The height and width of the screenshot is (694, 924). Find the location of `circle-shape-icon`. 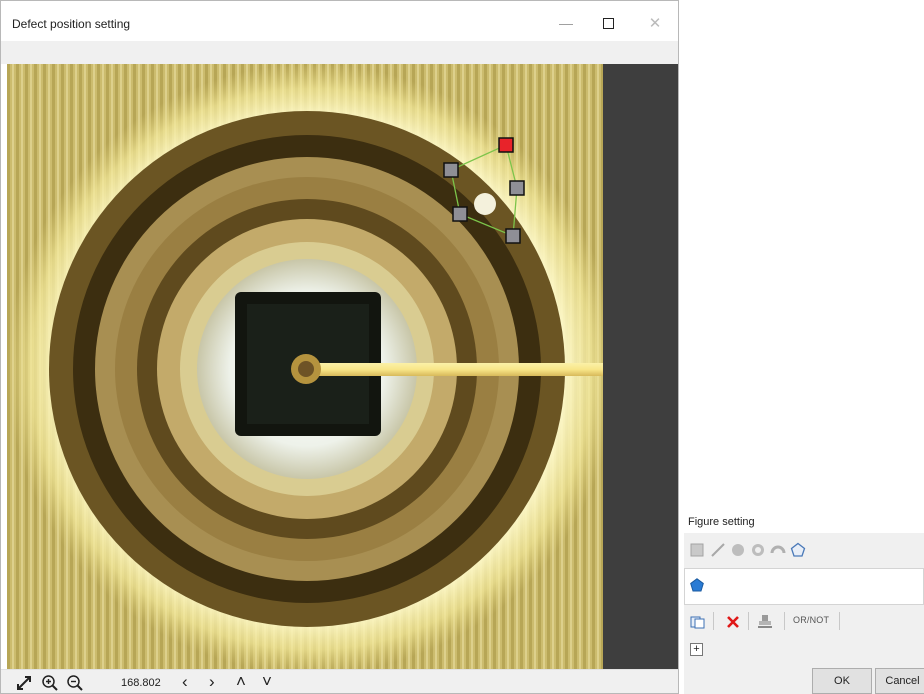

circle-shape-icon is located at coordinates (738, 550).